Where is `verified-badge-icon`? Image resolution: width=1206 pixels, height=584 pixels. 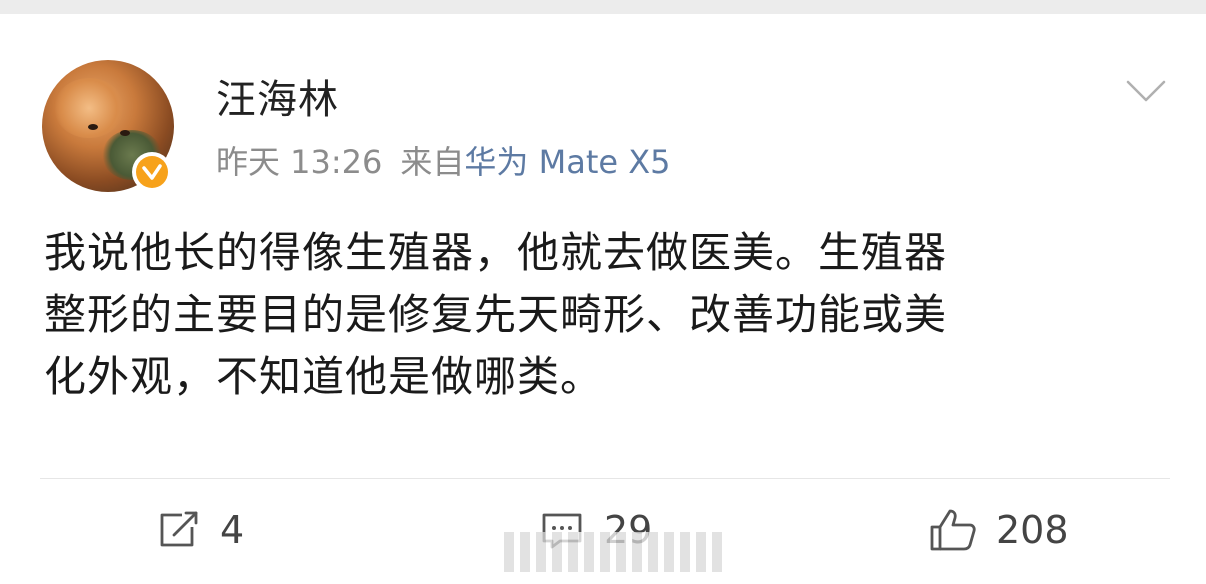
verified-badge-icon is located at coordinates (152, 172).